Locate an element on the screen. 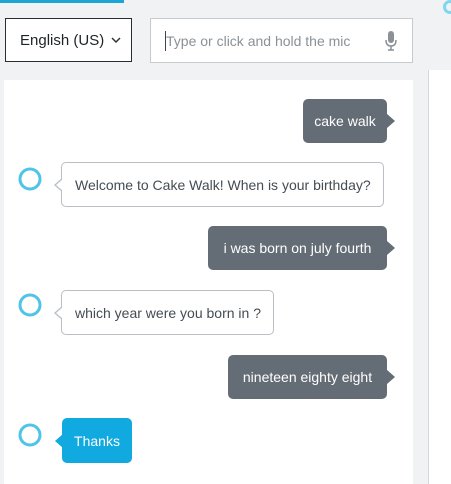 Image resolution: width=451 pixels, height=484 pixels. user-message-text: cake walk is located at coordinates (345, 121).